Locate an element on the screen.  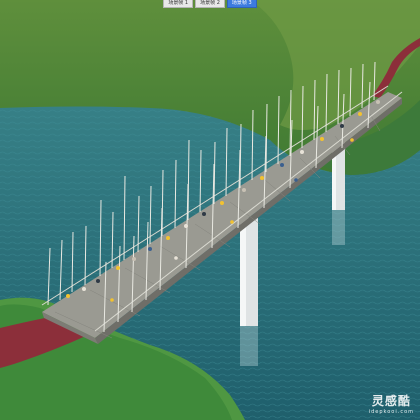
watermark-logo: 灵感酷 idepkooi.com is located at coordinates (391, 403).